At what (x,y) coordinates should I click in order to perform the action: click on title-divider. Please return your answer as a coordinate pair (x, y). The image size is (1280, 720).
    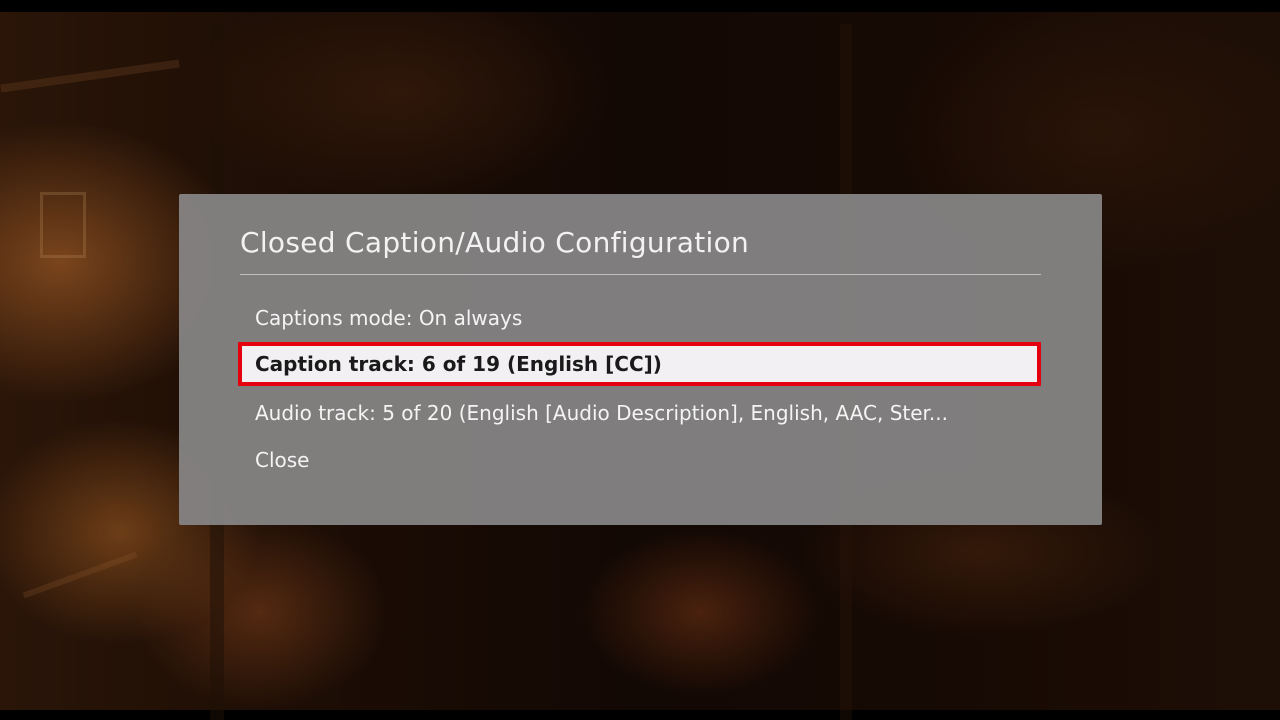
    Looking at the image, I should click on (640, 274).